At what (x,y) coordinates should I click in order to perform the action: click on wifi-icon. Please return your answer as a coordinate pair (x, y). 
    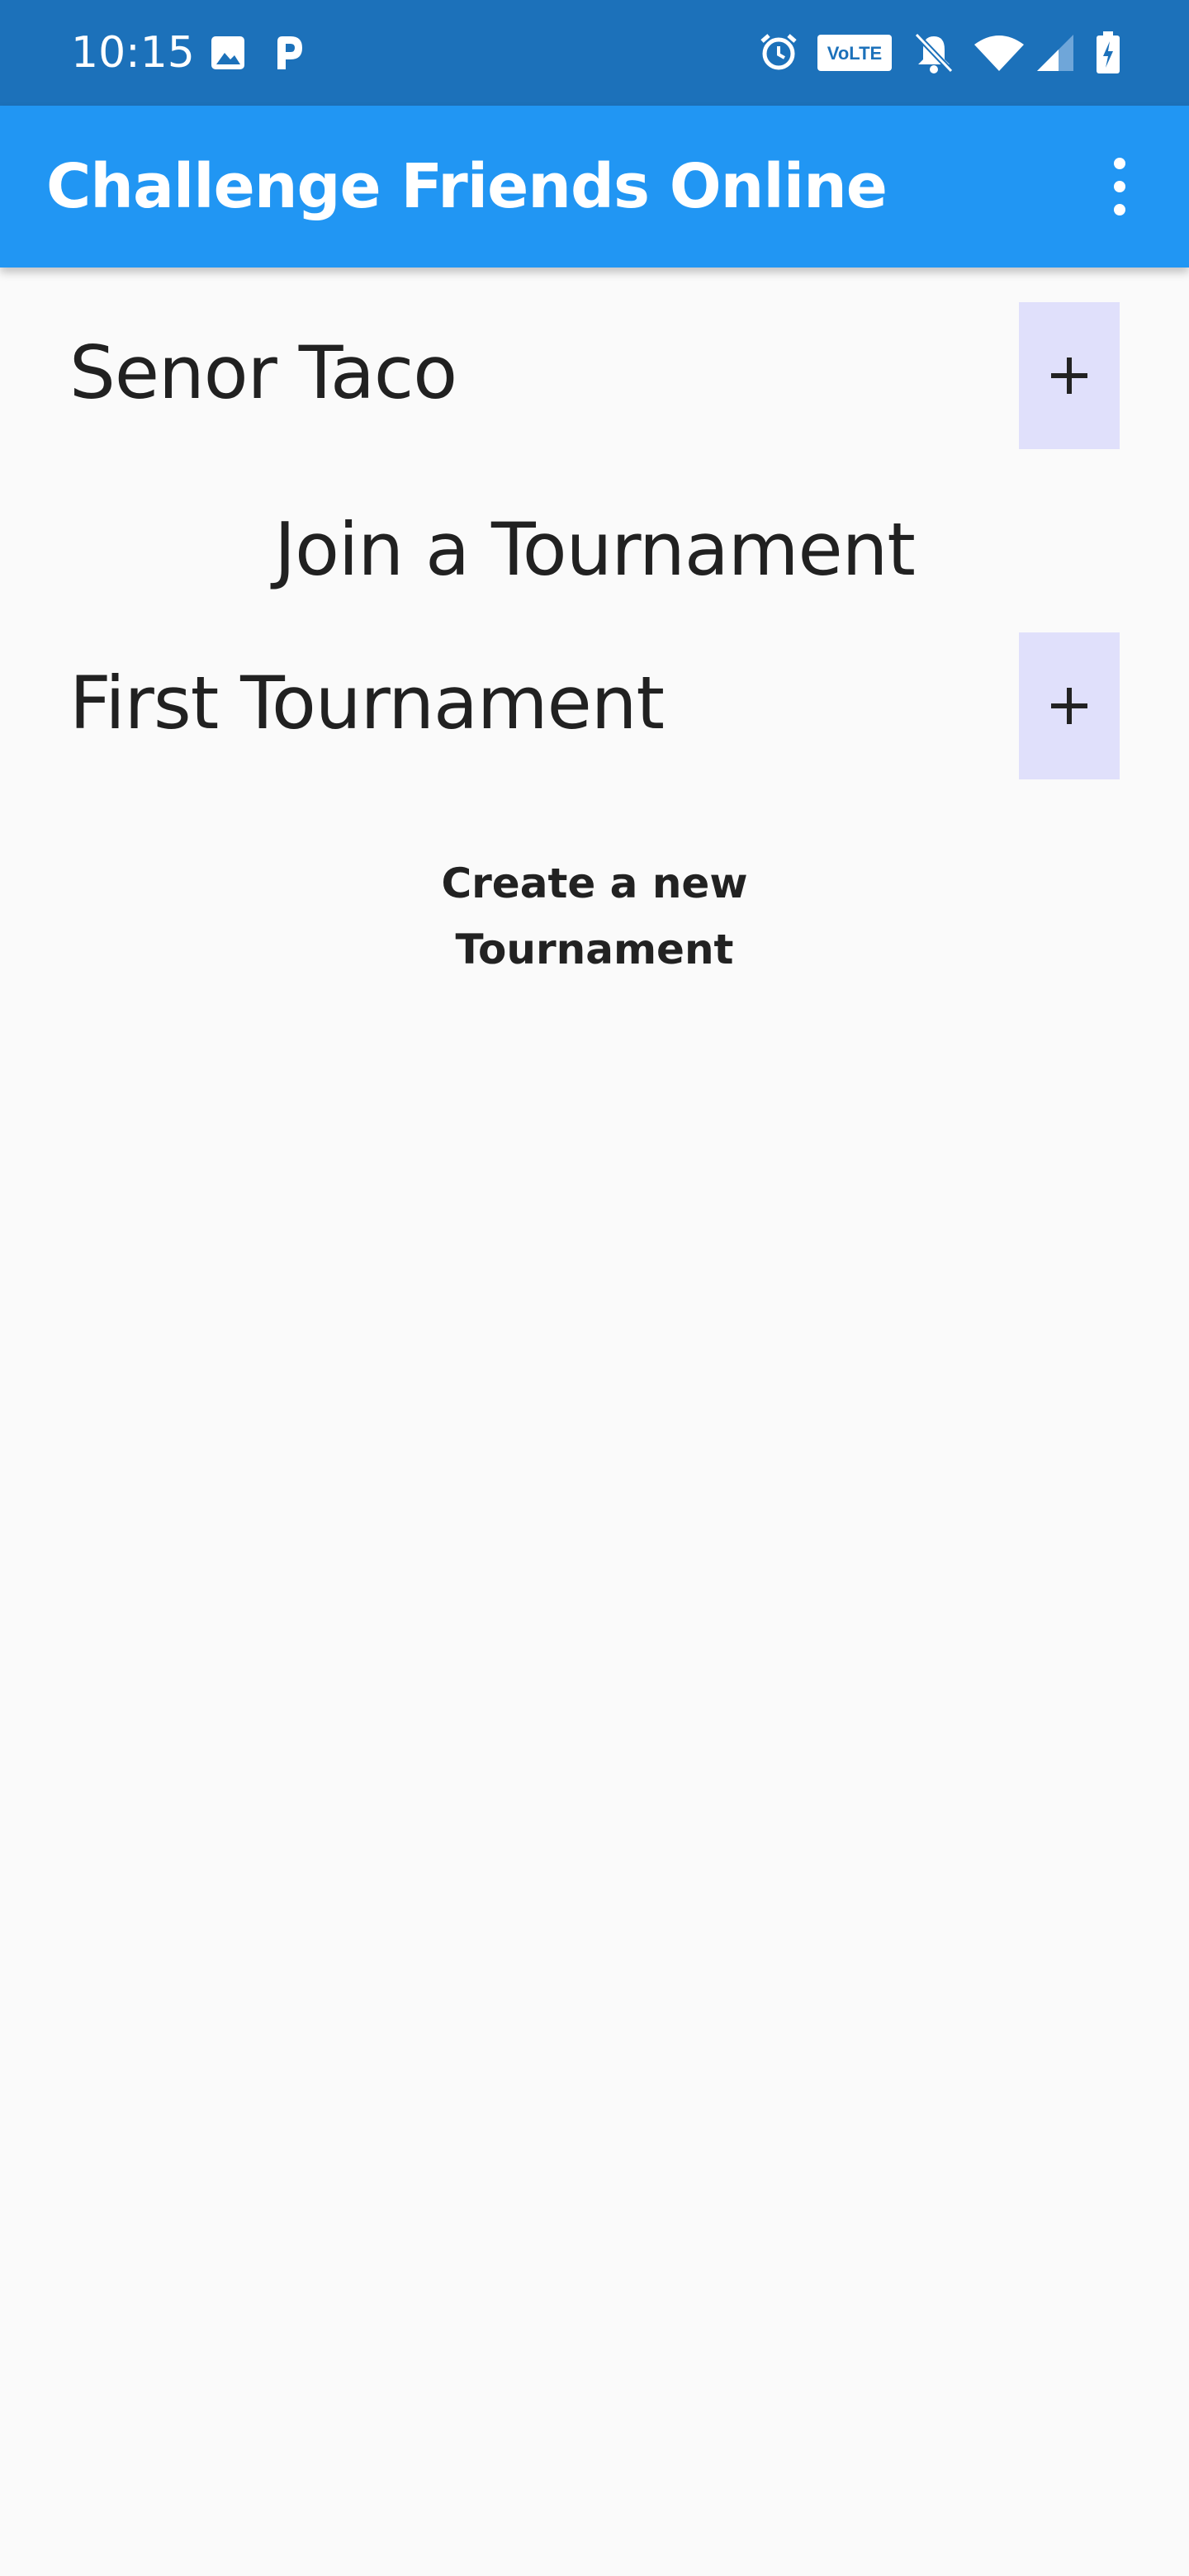
    Looking at the image, I should click on (999, 55).